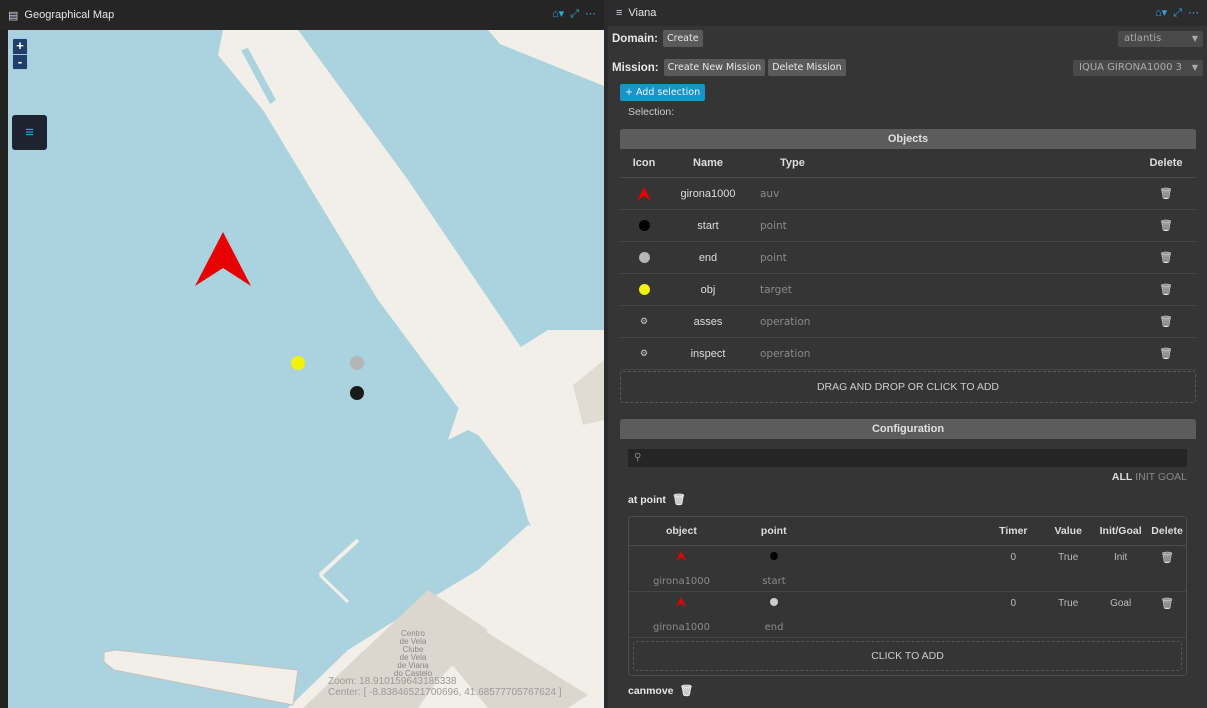 This screenshot has width=1207, height=708. Describe the element at coordinates (357, 363) in the screenshot. I see `end-map-marker` at that location.